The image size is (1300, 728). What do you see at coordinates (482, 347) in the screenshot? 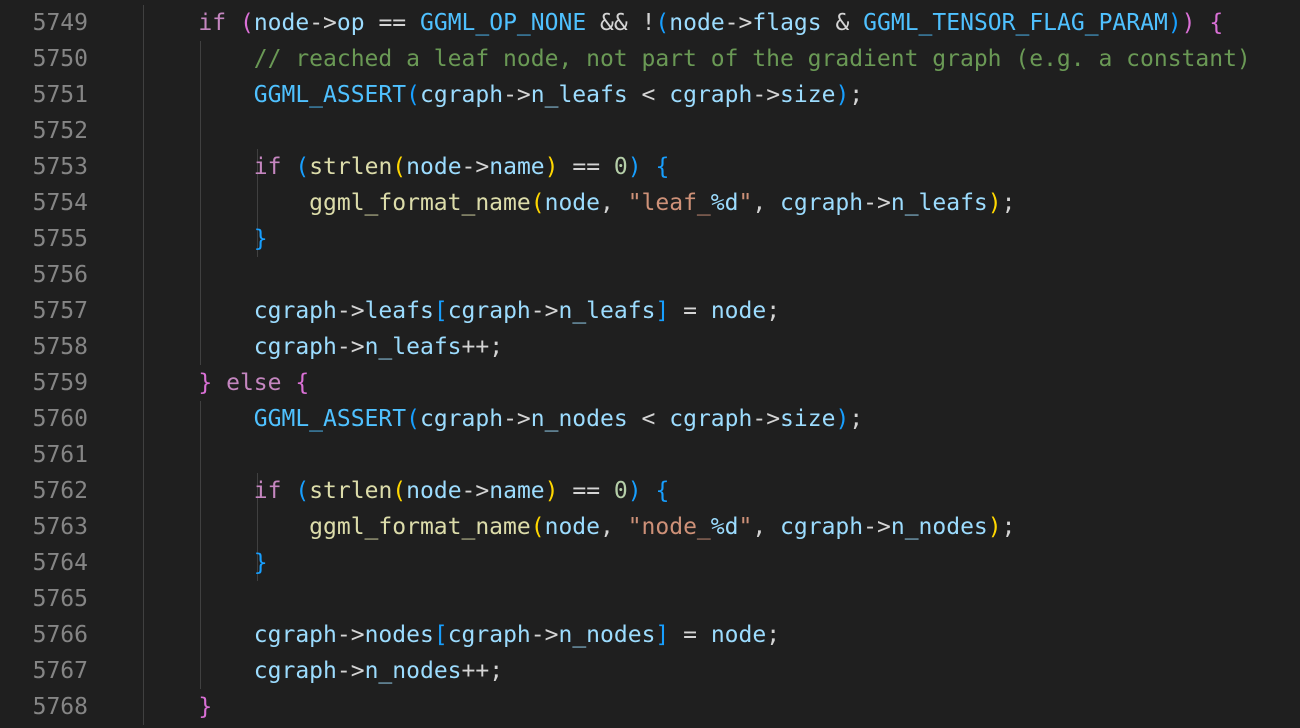
I see `code-token: ++;` at bounding box center [482, 347].